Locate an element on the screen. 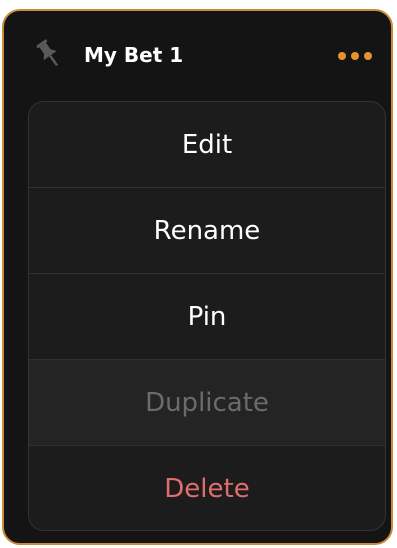  pin-icon is located at coordinates (49, 54).